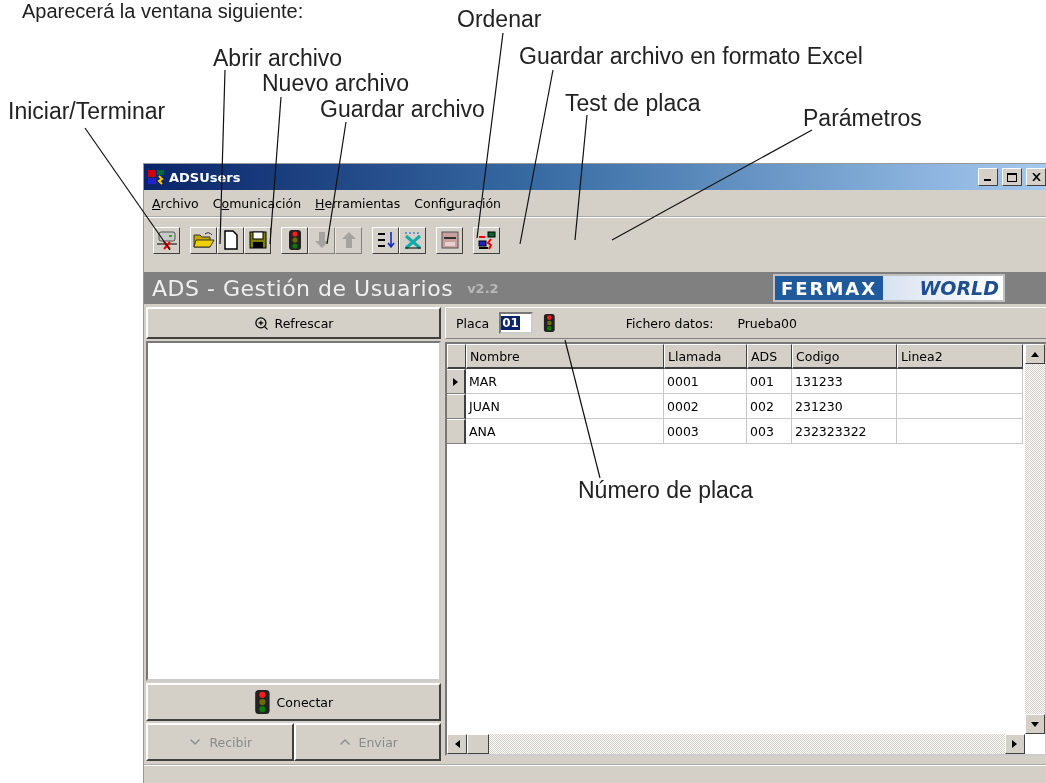 Image resolution: width=1046 pixels, height=783 pixels. What do you see at coordinates (402, 109) in the screenshot?
I see `callout-label: Guardar archivo` at bounding box center [402, 109].